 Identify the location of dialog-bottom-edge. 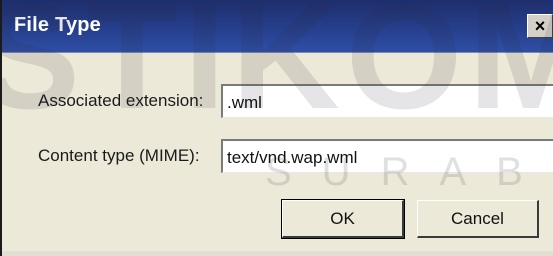
(277, 253).